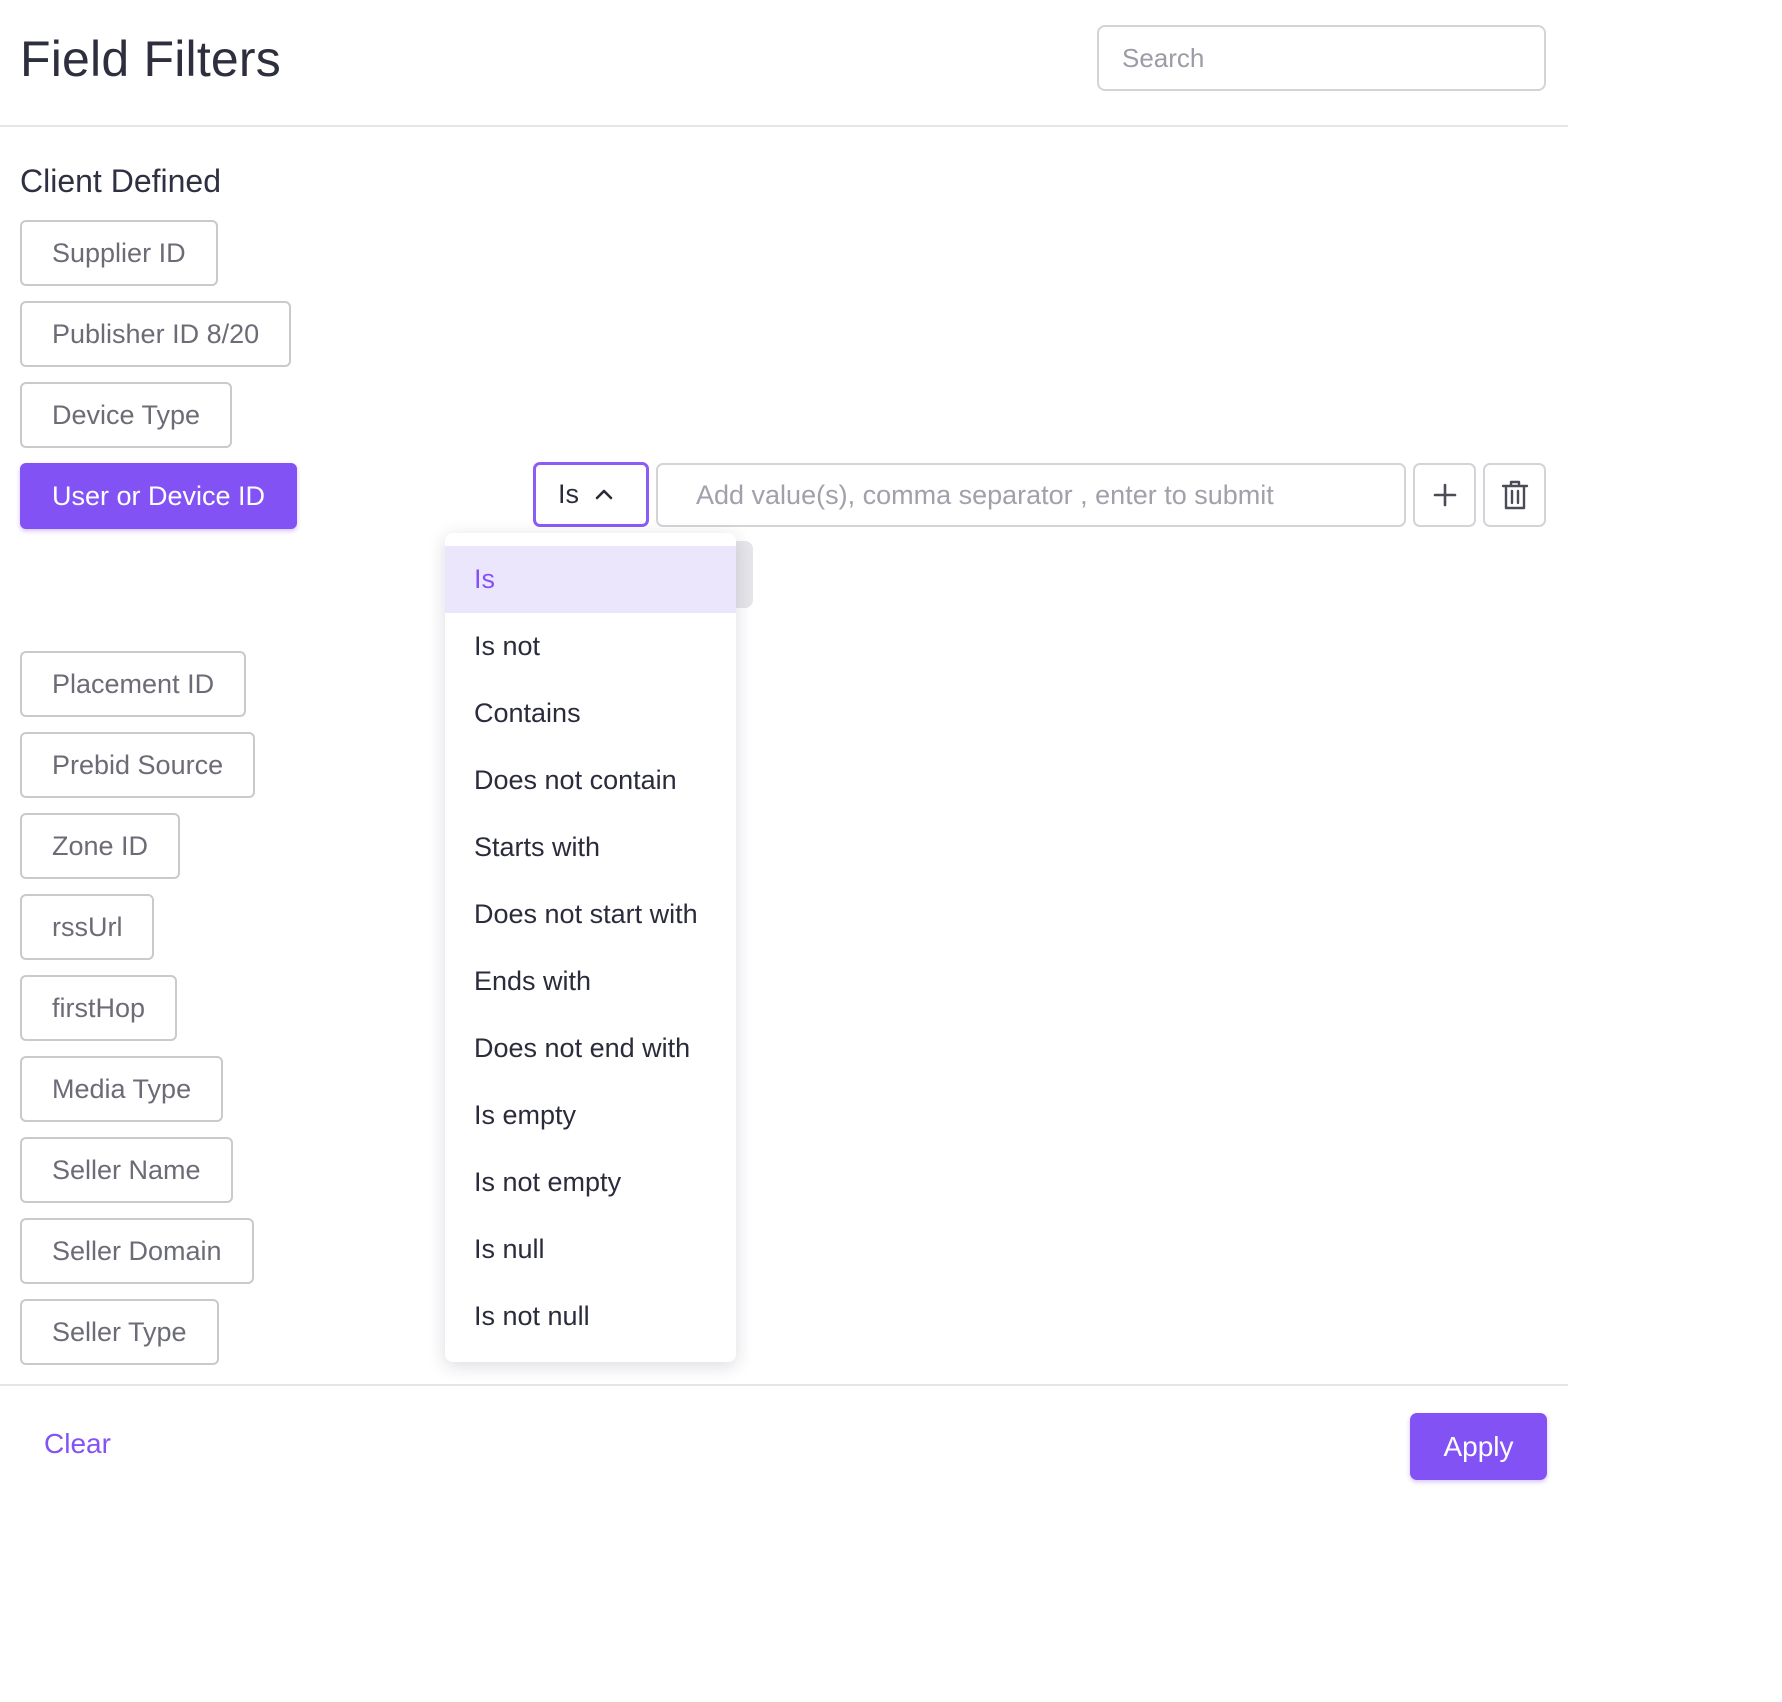 This screenshot has width=1782, height=1702. Describe the element at coordinates (126, 415) in the screenshot. I see `field-chip-device-type: Device Type` at that location.